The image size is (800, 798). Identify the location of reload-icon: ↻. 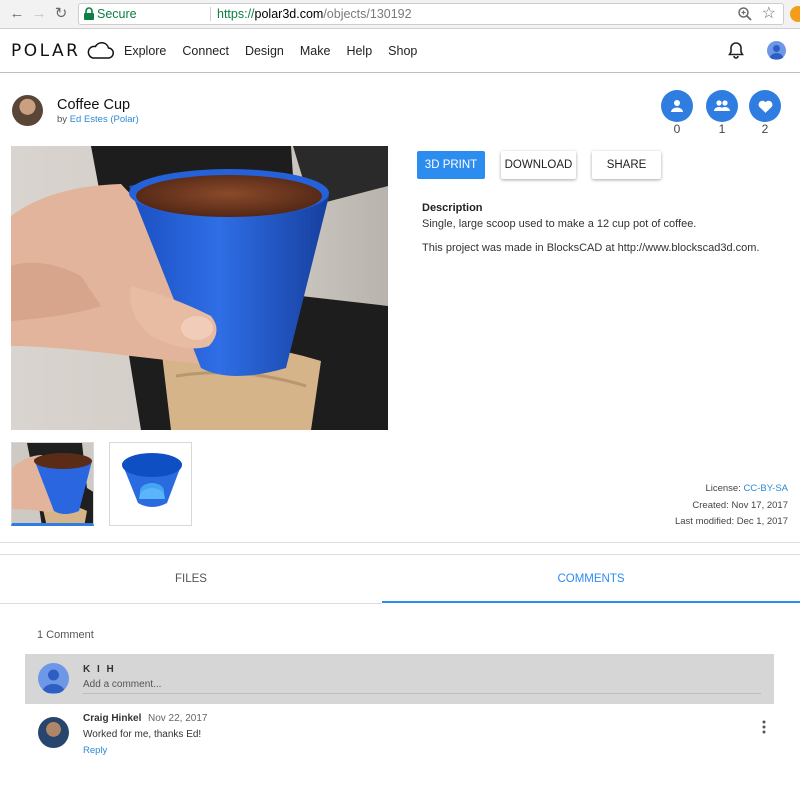
(61, 14).